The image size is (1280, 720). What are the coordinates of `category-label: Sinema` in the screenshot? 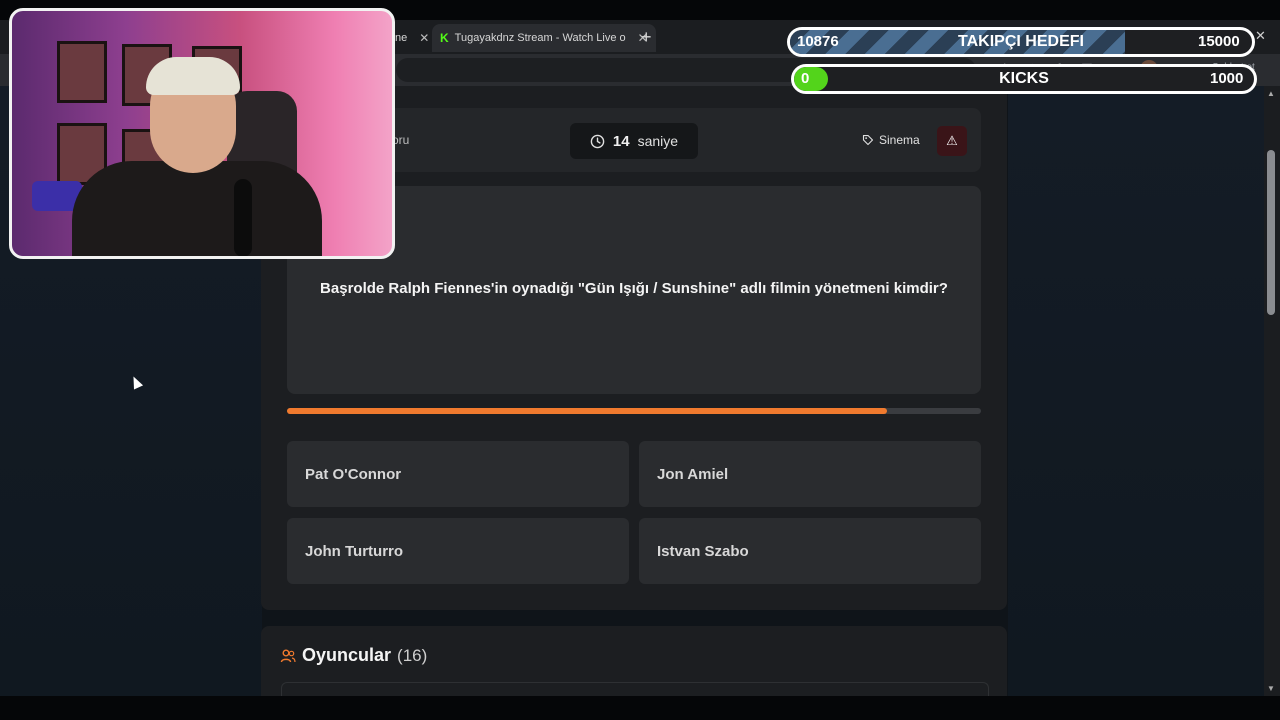 It's located at (899, 140).